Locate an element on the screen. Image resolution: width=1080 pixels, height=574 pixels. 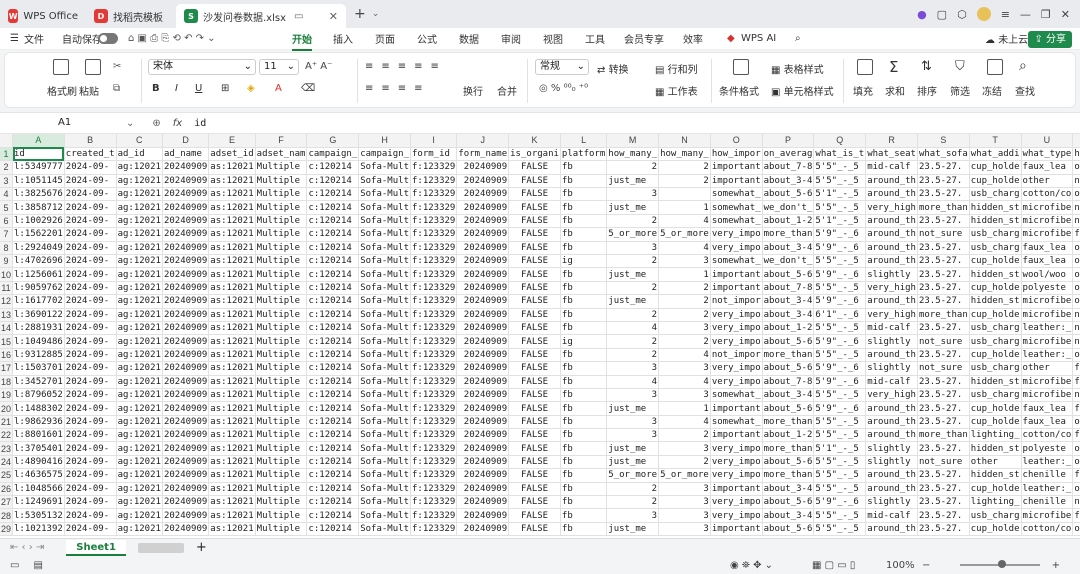
row-header: 9 is located at coordinates (6, 261).